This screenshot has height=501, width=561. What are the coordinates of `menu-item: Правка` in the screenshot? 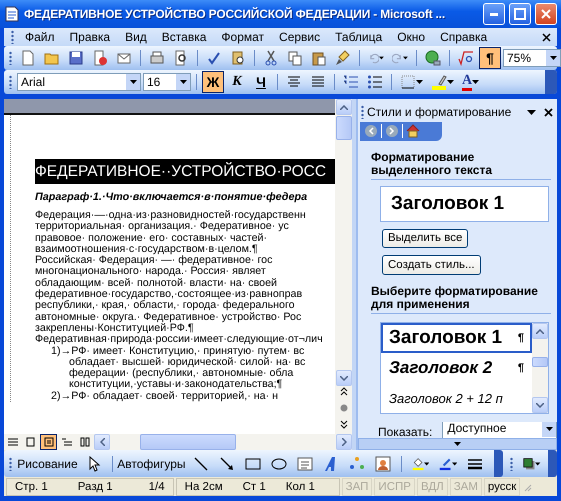 It's located at (91, 37).